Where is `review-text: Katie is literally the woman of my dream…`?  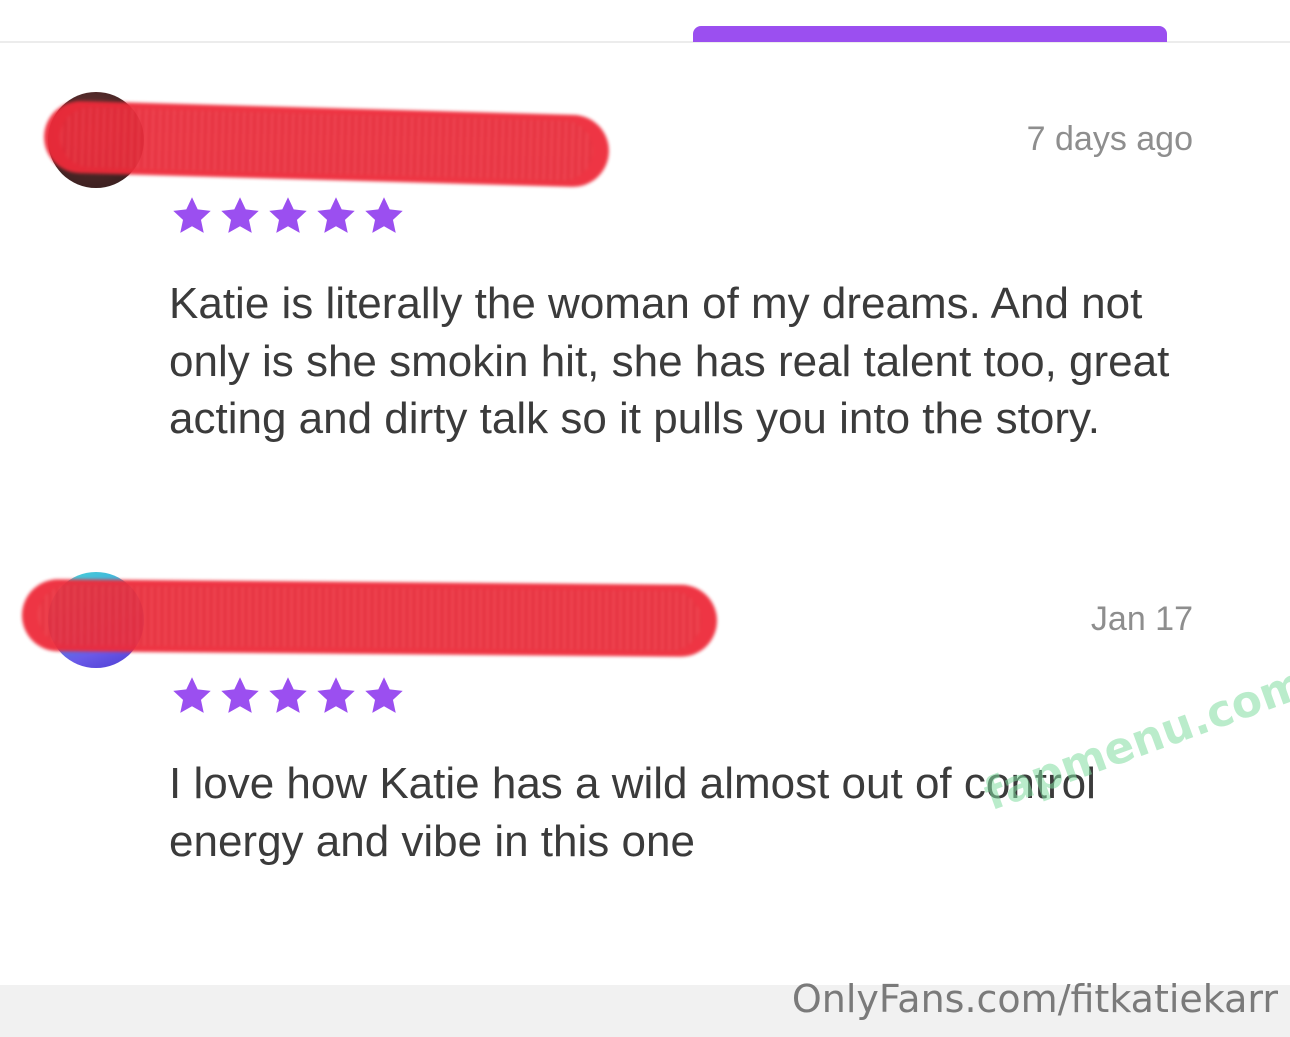 review-text: Katie is literally the woman of my dream… is located at coordinates (669, 361).